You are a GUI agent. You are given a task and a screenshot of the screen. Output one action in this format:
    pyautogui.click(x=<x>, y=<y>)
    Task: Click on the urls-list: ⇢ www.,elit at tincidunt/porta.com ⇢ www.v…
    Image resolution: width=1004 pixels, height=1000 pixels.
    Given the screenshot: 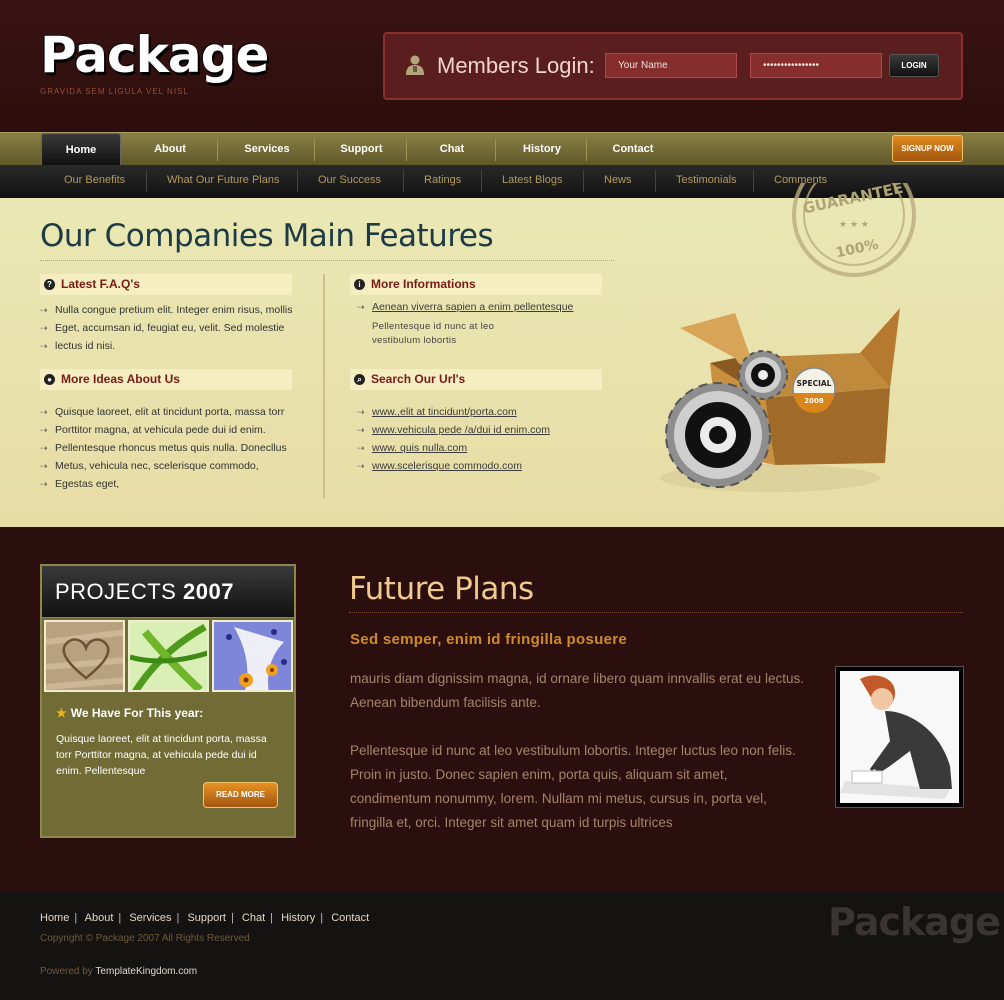 What is the action you would take?
    pyautogui.click(x=453, y=439)
    